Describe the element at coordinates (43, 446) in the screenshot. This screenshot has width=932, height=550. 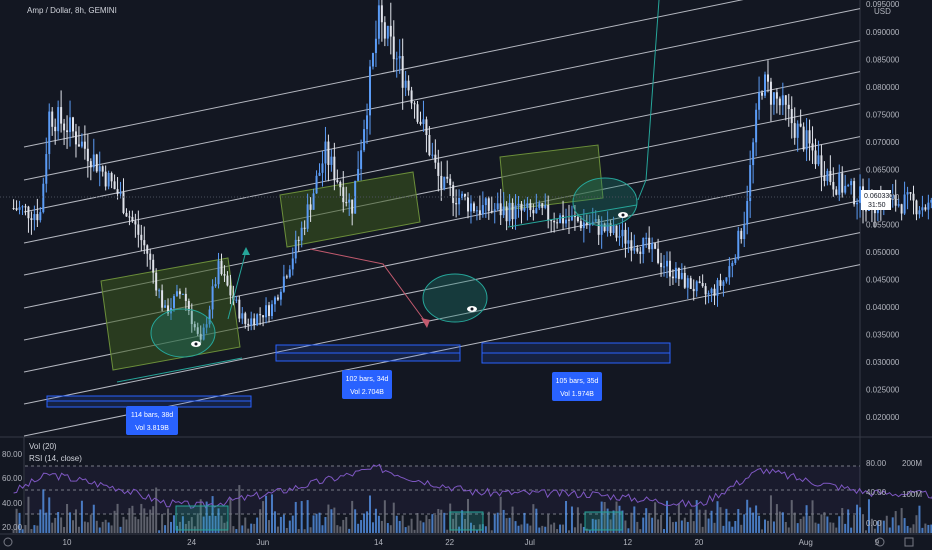
I see `volume-legend: Vol (20)` at that location.